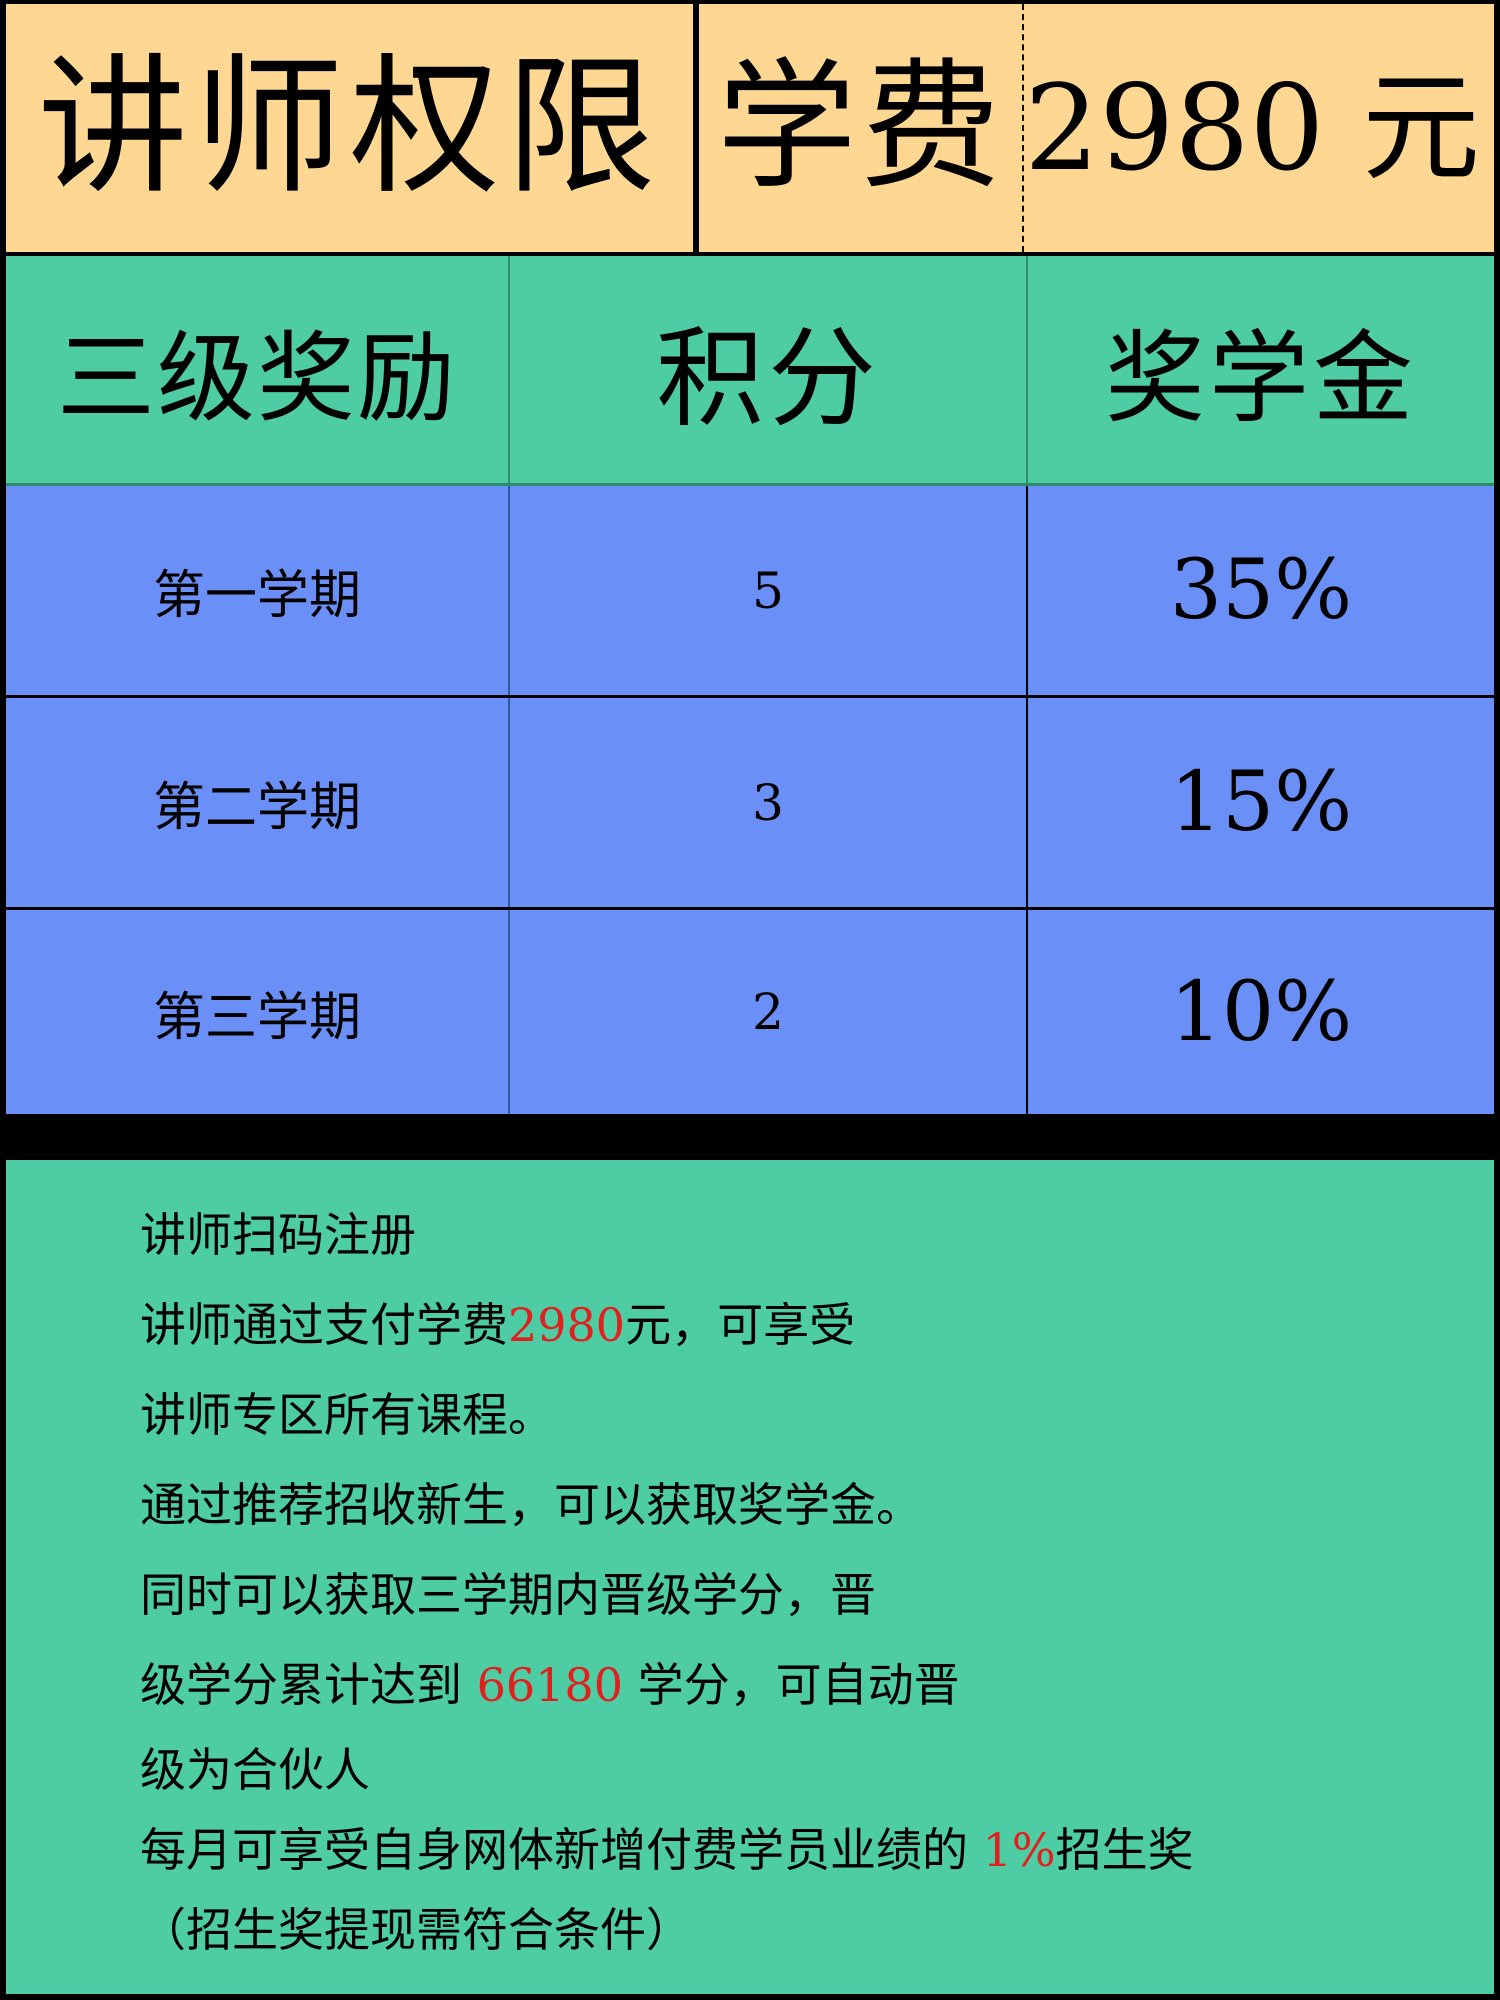 This screenshot has height=2000, width=1500. I want to click on percent-highlight: 1%, so click(1019, 1850).